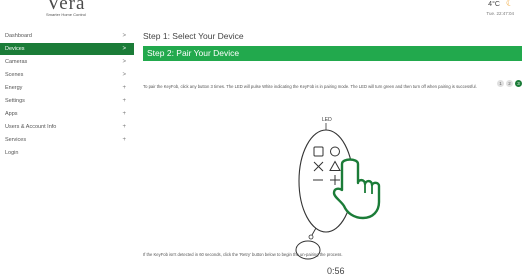 This screenshot has height=276, width=522. I want to click on sidebar-item-label: Dashboard, so click(18, 36).